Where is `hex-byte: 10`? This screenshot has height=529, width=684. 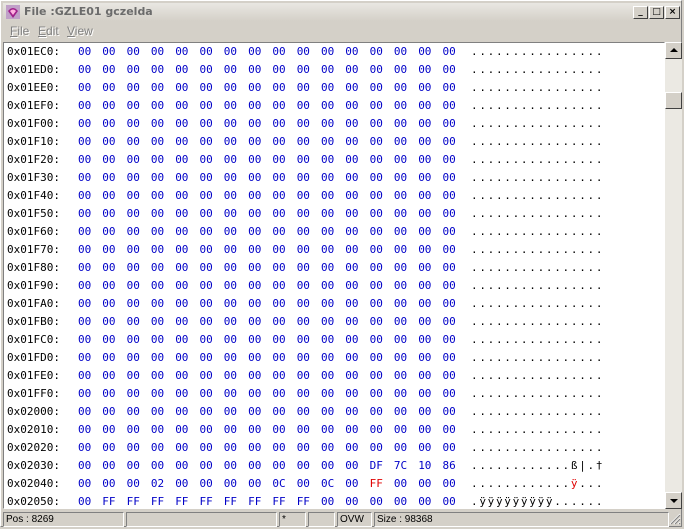 hex-byte: 10 is located at coordinates (424, 465).